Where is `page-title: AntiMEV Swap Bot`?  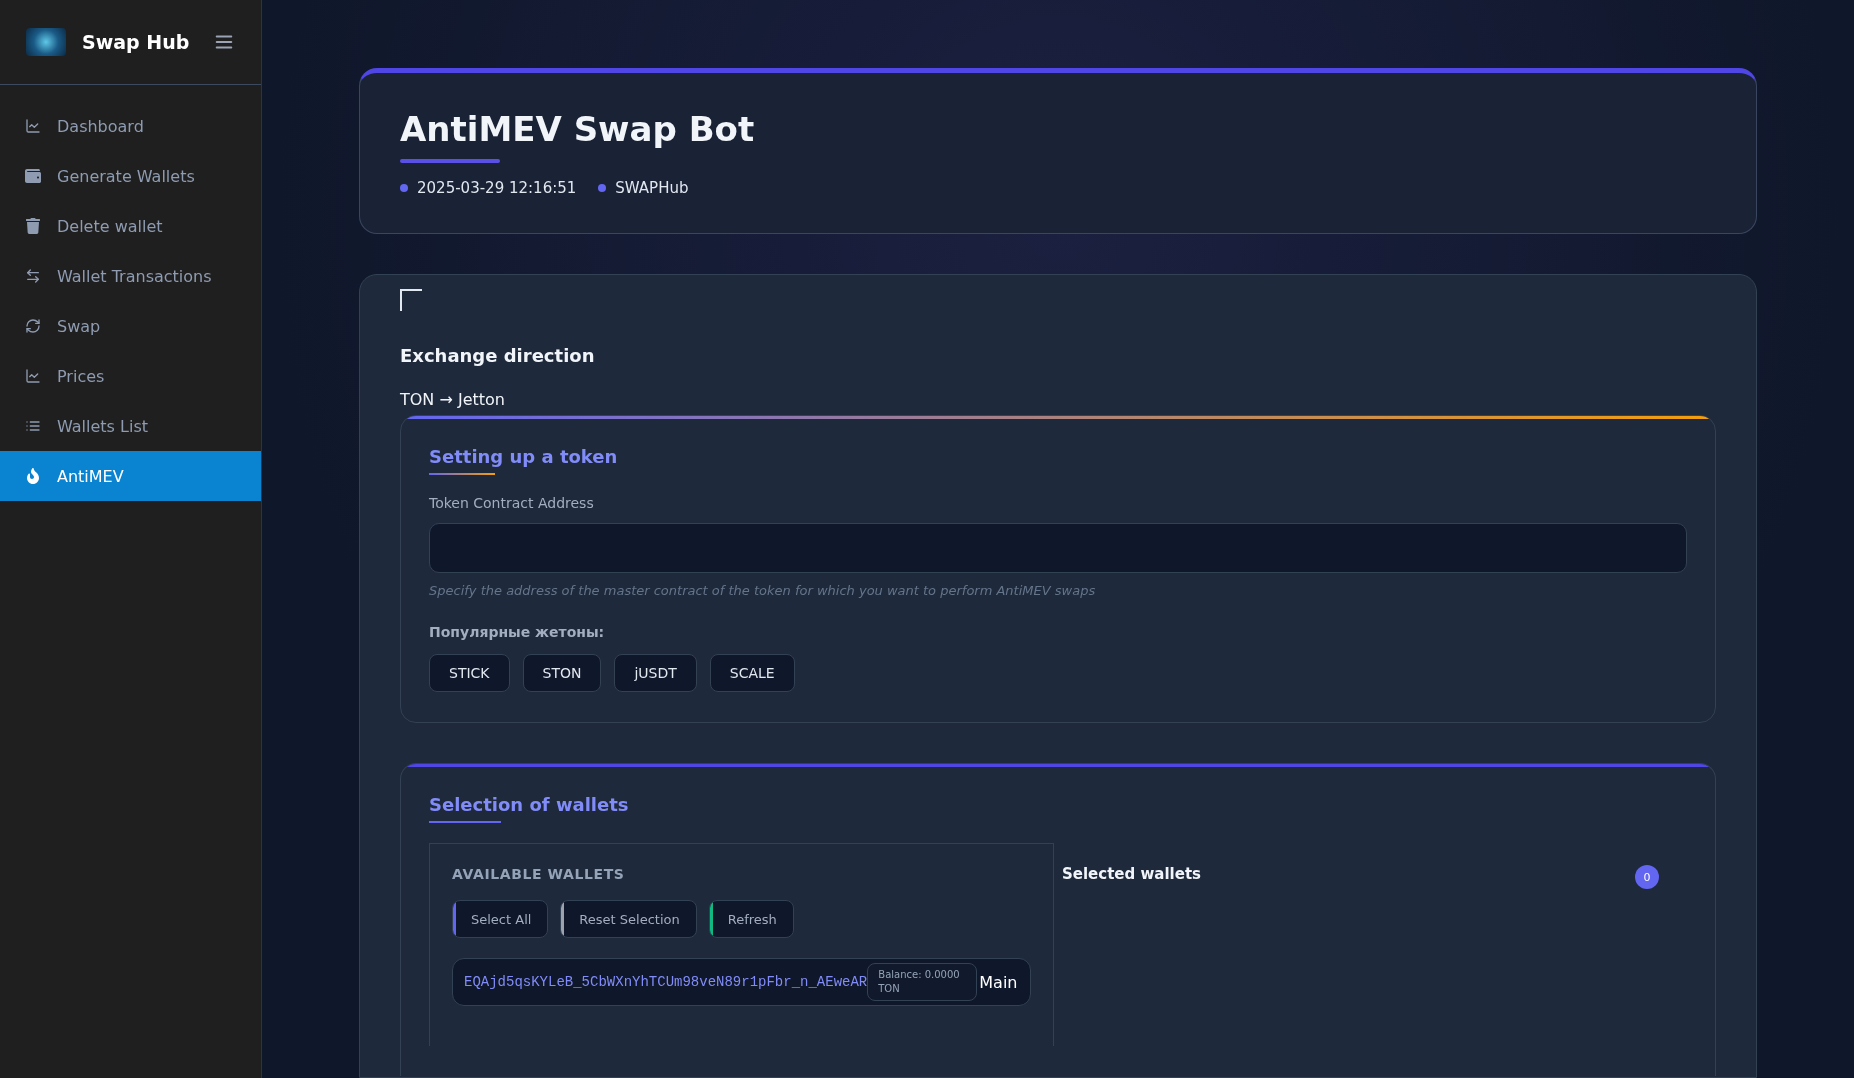
page-title: AntiMEV Swap Bot is located at coordinates (577, 129).